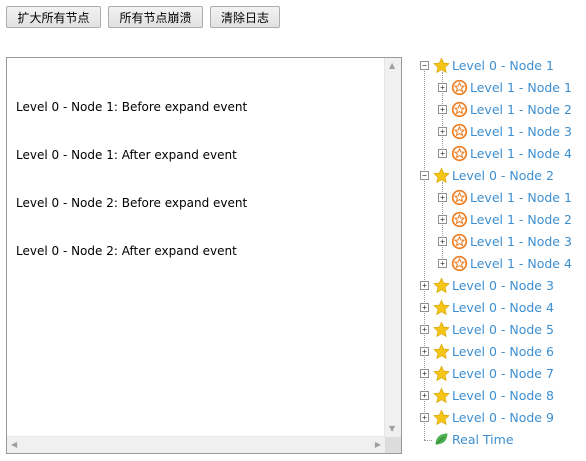 Image resolution: width=586 pixels, height=461 pixels. Describe the element at coordinates (393, 445) in the screenshot. I see `scrollbar-corner` at that location.